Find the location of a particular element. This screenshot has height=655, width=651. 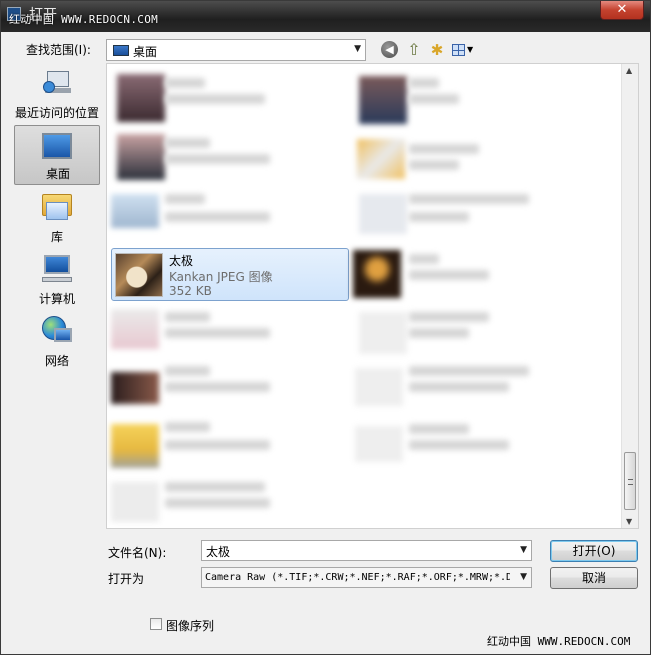

file-item-selected: 太极 Kankan JPEG 图像 352 KB is located at coordinates (230, 274).